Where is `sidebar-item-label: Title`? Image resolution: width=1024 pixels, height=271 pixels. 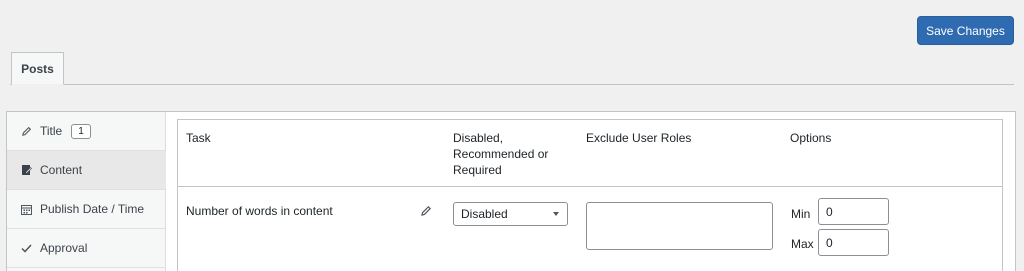 sidebar-item-label: Title is located at coordinates (51, 131).